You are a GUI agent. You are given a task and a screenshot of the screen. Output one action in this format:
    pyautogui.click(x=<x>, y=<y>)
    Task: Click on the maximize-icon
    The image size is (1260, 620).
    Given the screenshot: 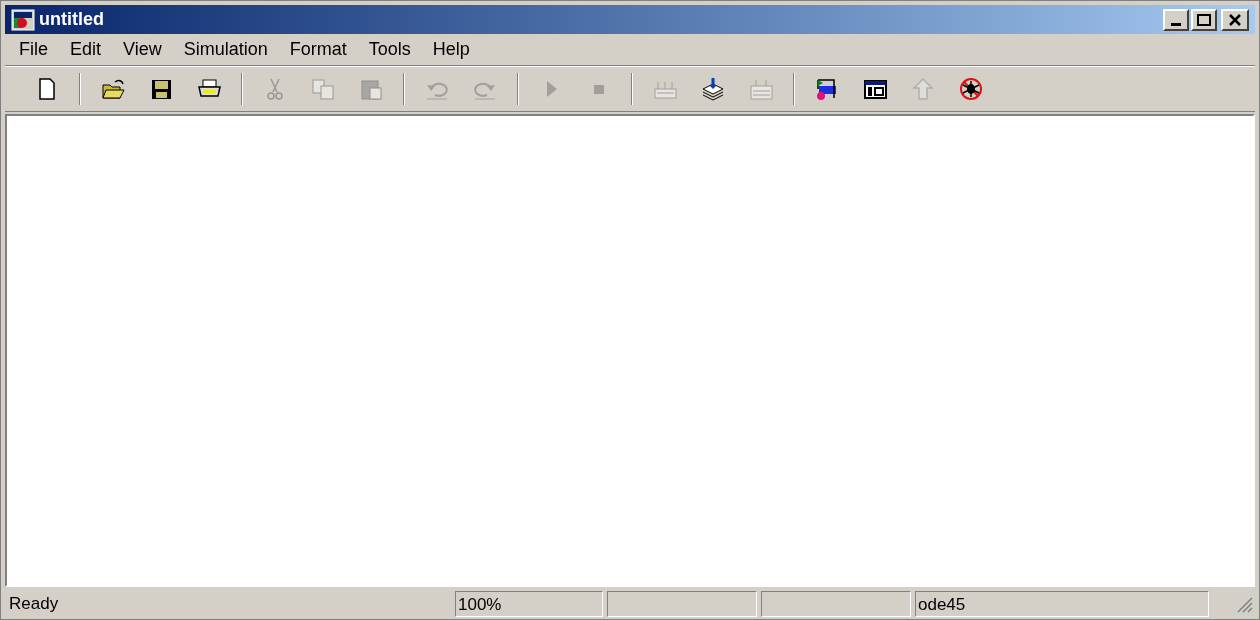 What is the action you would take?
    pyautogui.click(x=1204, y=19)
    